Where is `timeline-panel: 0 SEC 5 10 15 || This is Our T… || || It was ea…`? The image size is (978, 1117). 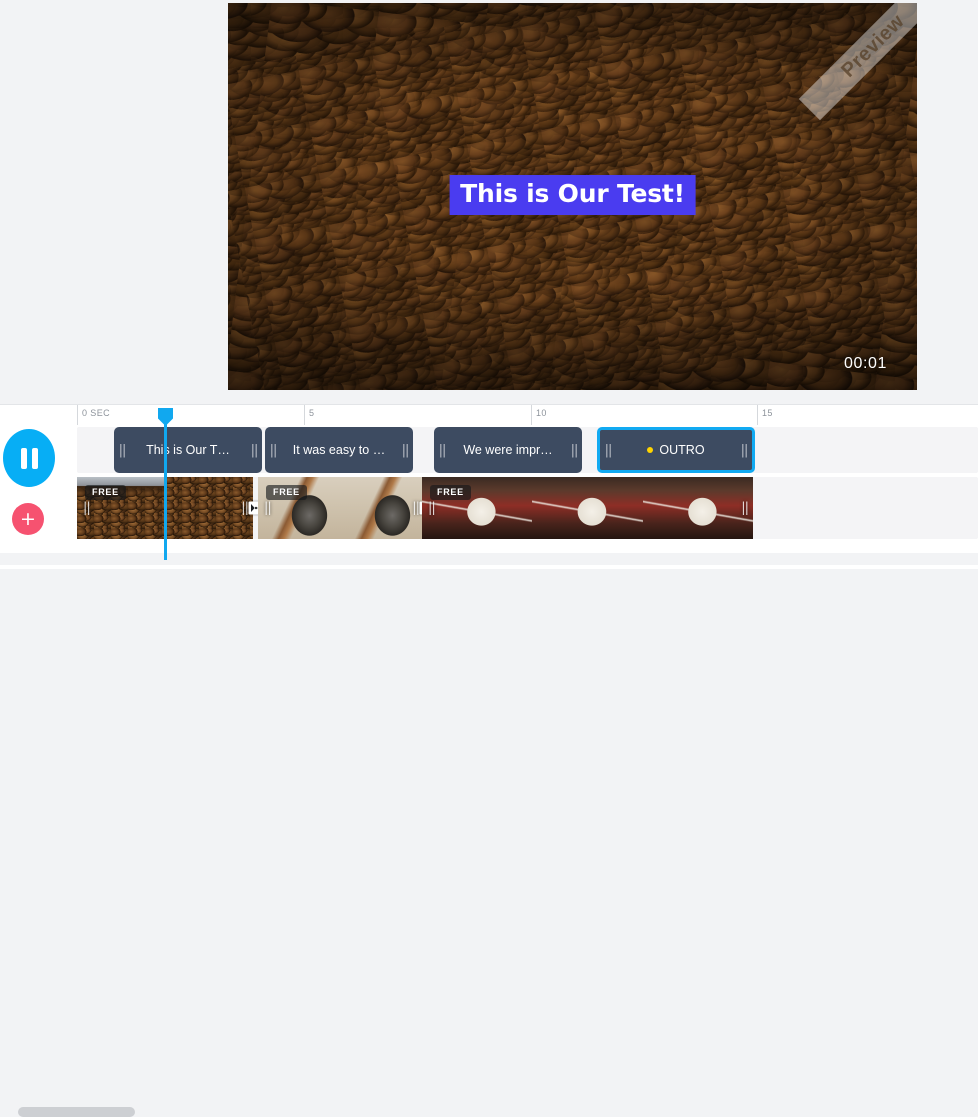 timeline-panel: 0 SEC 5 10 15 || This is Our T… || || It was ea… is located at coordinates (489, 486).